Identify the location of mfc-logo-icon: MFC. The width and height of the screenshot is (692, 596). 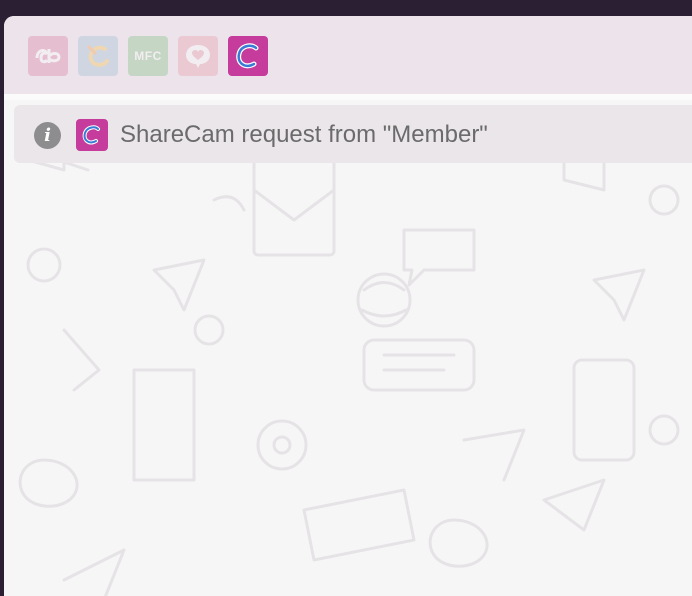
(148, 56).